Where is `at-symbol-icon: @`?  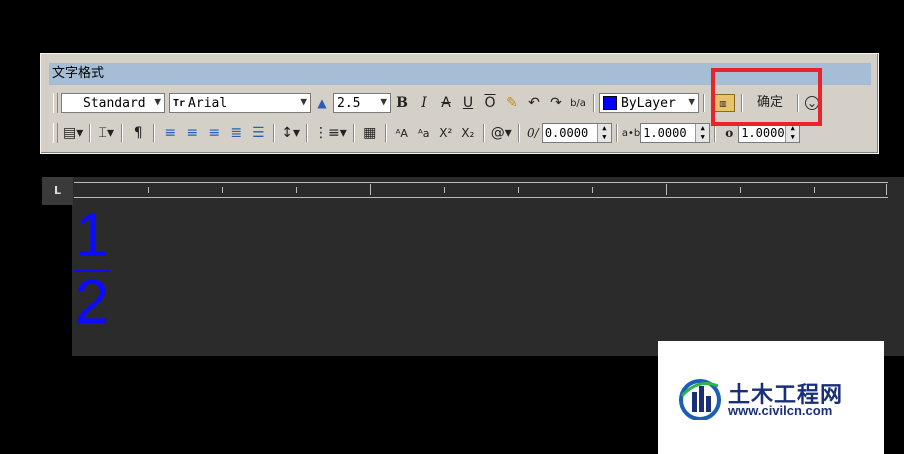
at-symbol-icon: @ is located at coordinates (497, 133).